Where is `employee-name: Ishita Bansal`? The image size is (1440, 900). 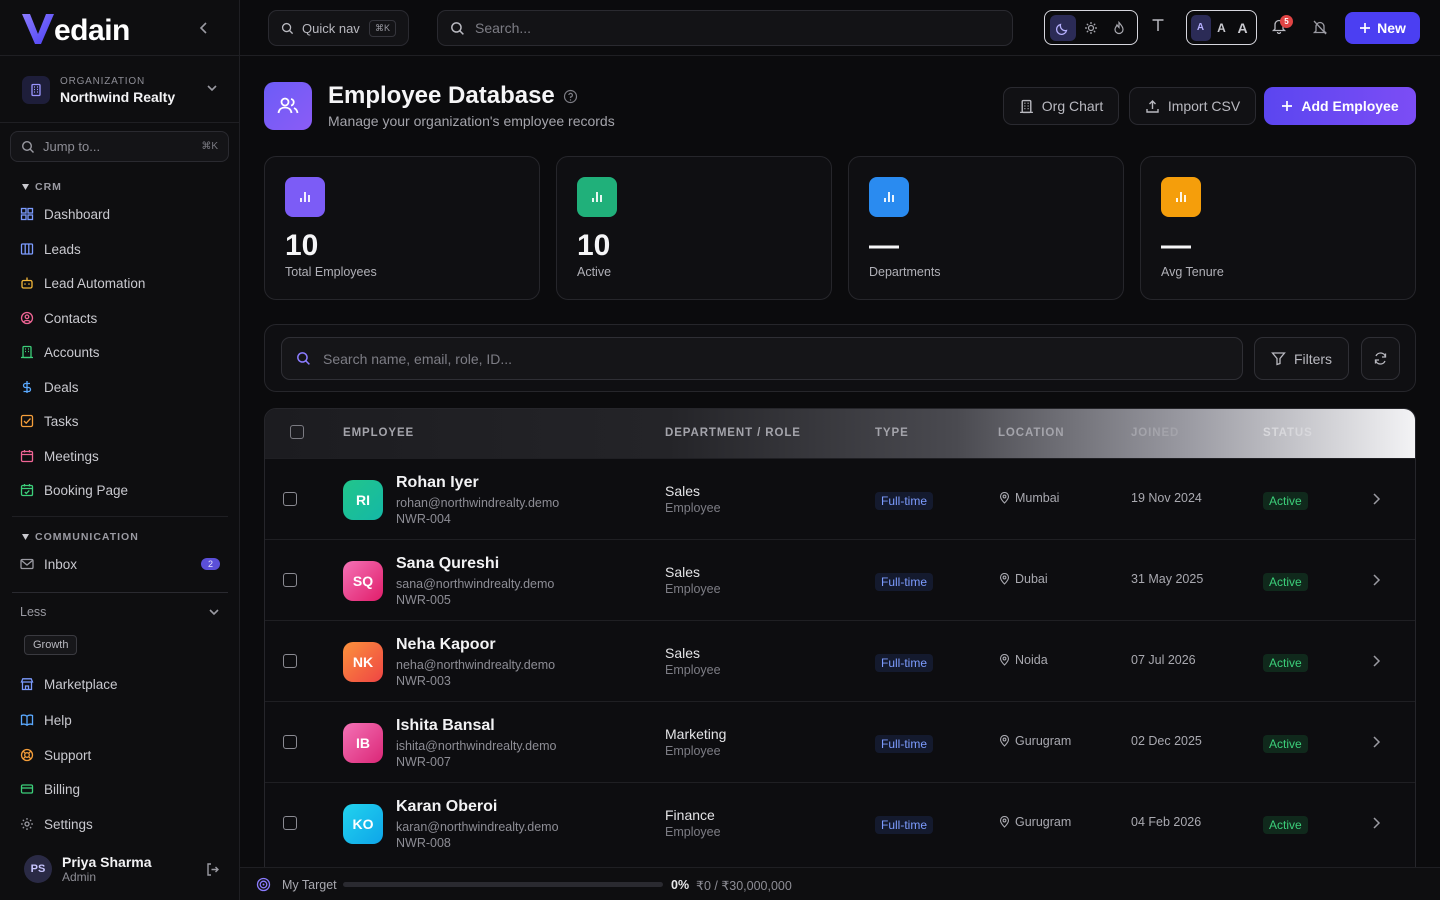
employee-name: Ishita Bansal is located at coordinates (445, 726).